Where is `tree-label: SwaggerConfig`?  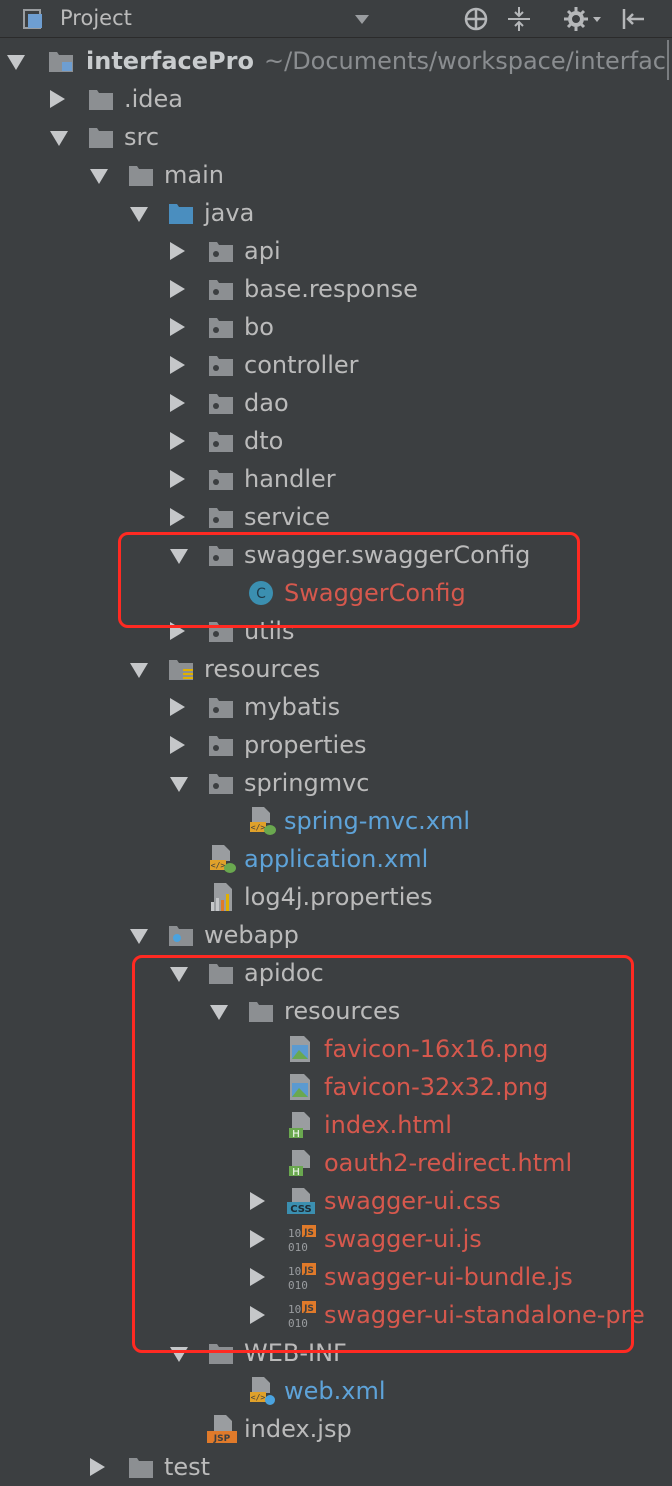
tree-label: SwaggerConfig is located at coordinates (375, 593).